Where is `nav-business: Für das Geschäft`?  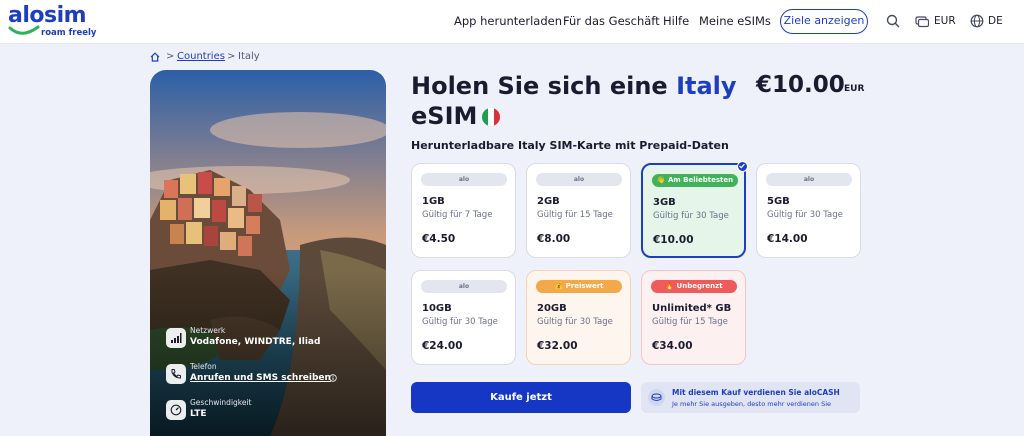
nav-business: Für das Geschäft is located at coordinates (611, 21).